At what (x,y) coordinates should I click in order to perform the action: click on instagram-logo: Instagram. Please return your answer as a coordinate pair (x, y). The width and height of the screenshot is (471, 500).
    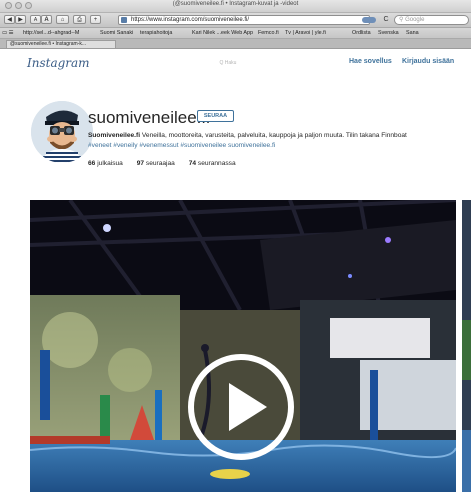
    Looking at the image, I should click on (58, 63).